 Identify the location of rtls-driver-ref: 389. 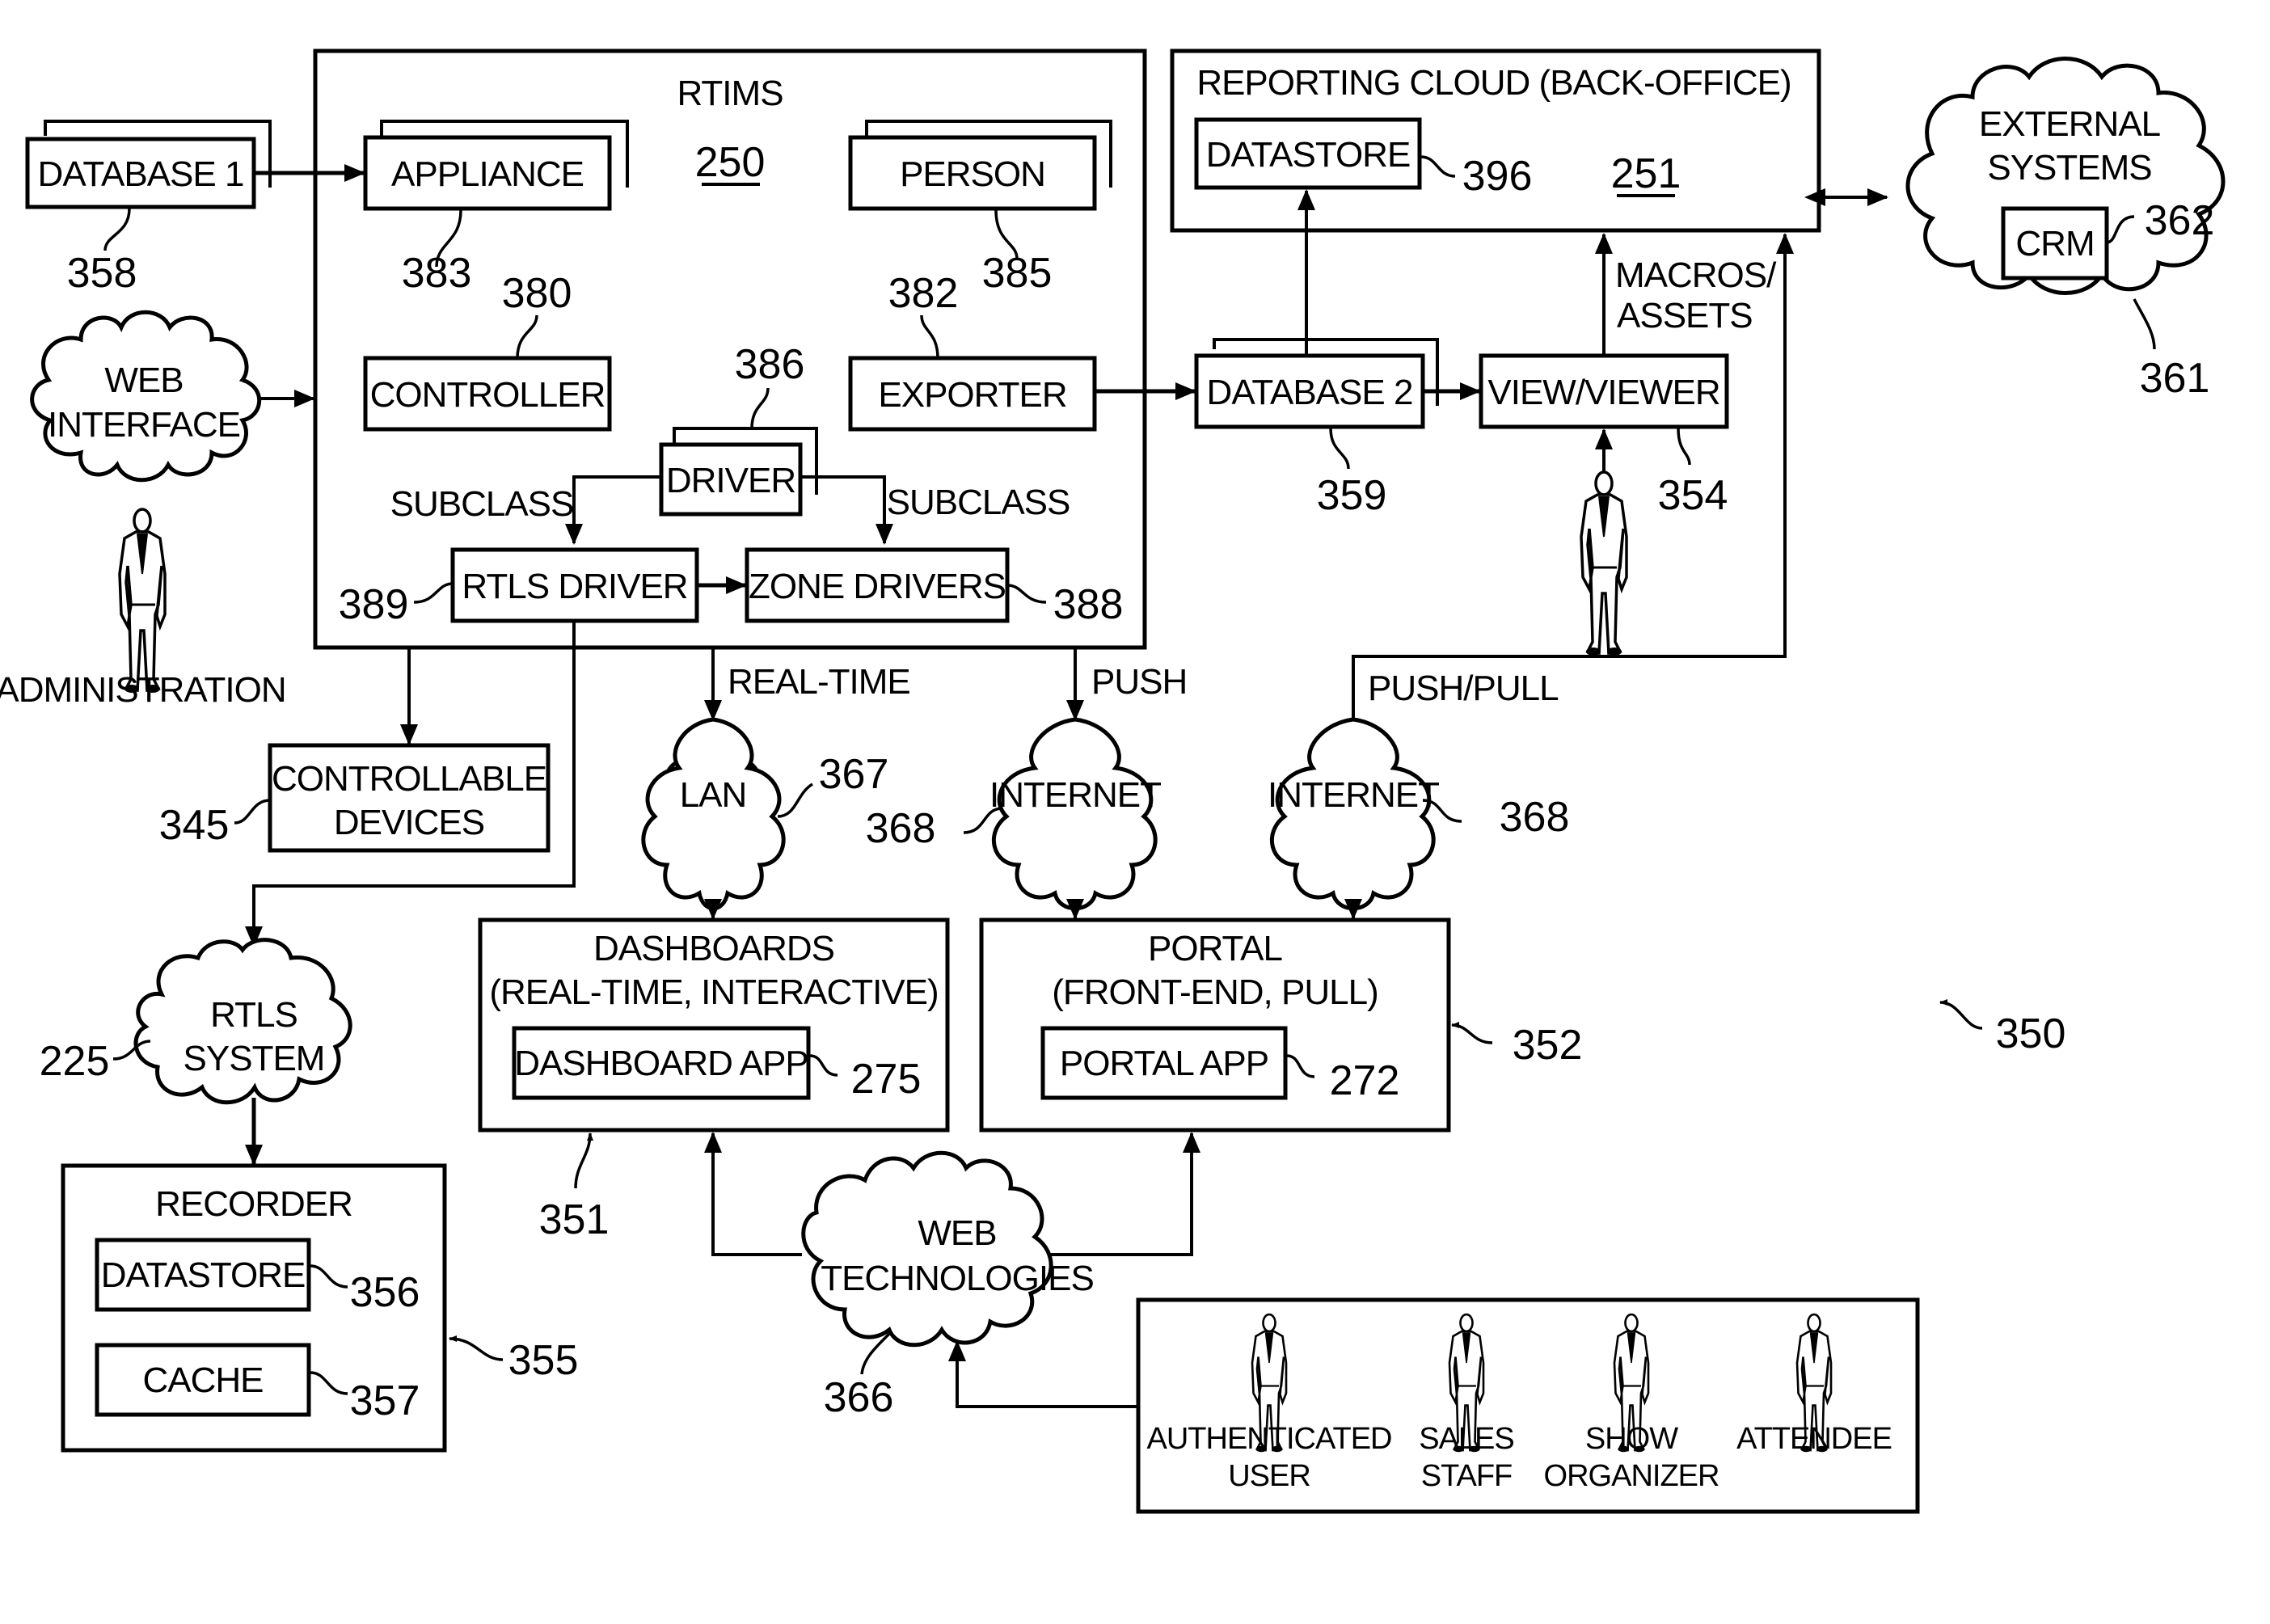
(374, 604).